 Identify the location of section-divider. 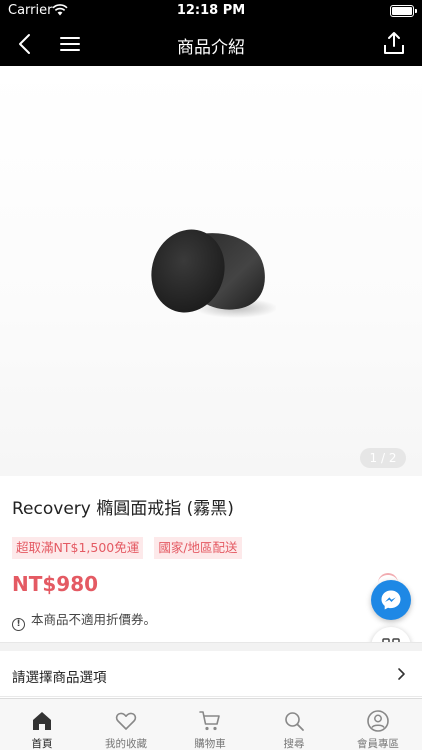
(211, 646).